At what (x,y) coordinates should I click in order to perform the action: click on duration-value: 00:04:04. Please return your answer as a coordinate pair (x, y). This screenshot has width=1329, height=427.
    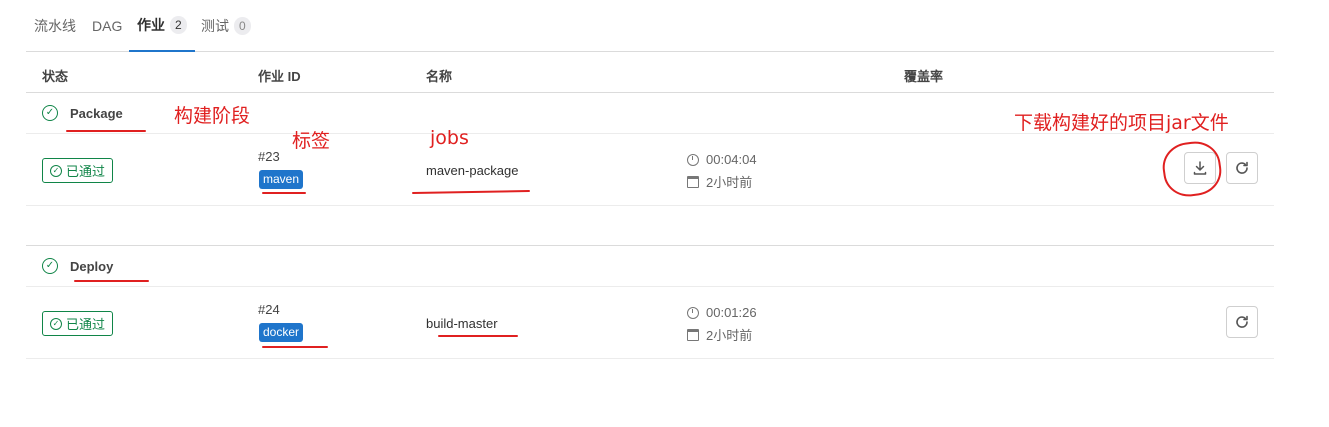
    Looking at the image, I should click on (731, 159).